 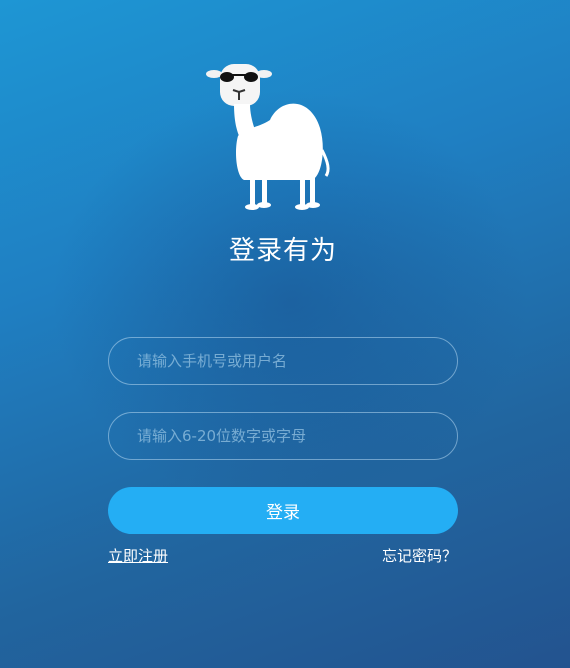 What do you see at coordinates (419, 555) in the screenshot?
I see `forgot-password-link: 忘记密码？` at bounding box center [419, 555].